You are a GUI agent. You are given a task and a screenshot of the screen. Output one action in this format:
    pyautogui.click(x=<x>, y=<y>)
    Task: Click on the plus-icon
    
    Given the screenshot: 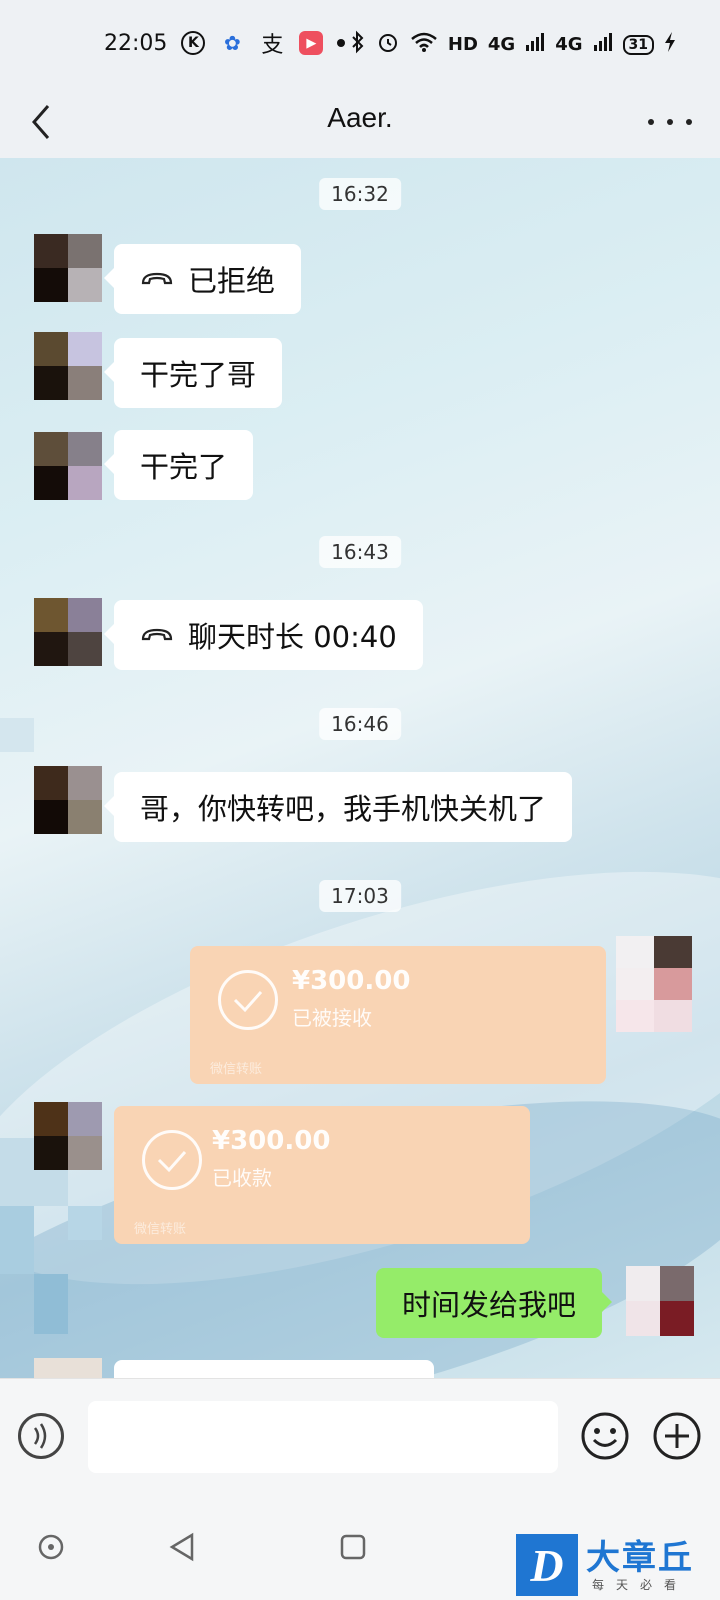 What is the action you would take?
    pyautogui.click(x=677, y=1436)
    